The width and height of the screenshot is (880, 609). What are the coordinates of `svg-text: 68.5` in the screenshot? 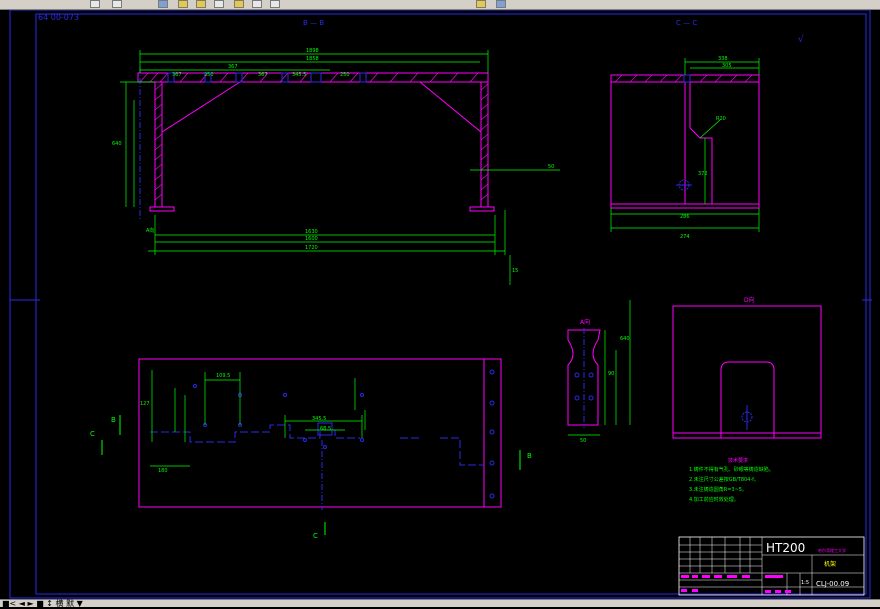 It's located at (325, 429).